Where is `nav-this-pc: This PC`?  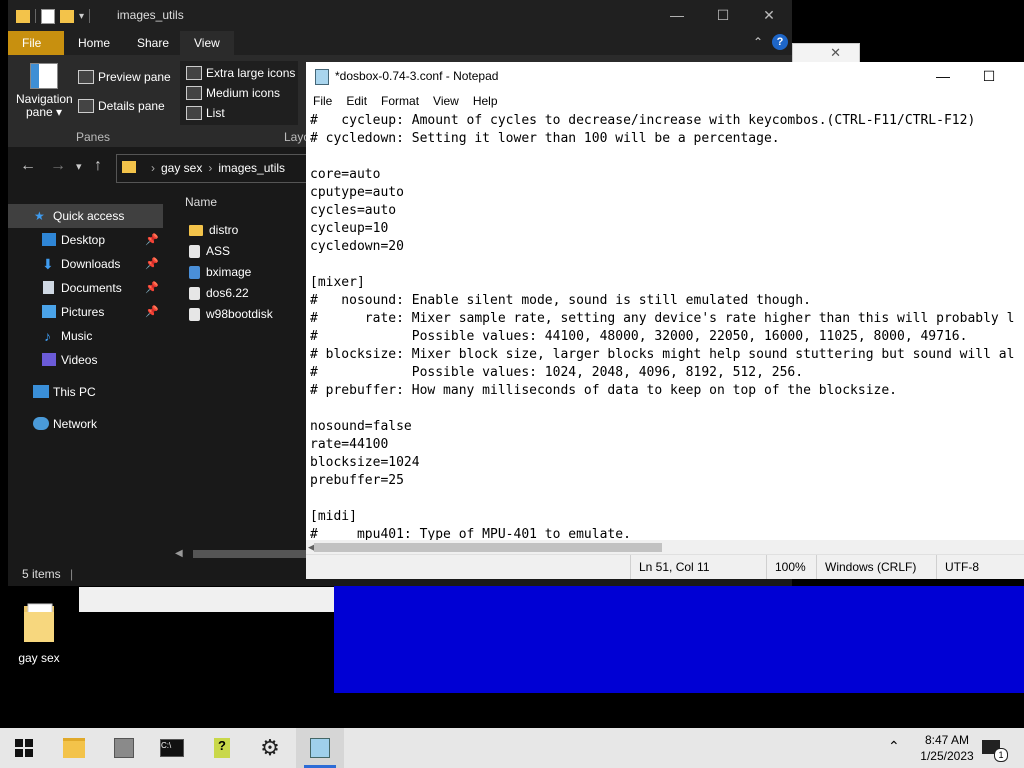
nav-this-pc: This PC is located at coordinates (85, 392).